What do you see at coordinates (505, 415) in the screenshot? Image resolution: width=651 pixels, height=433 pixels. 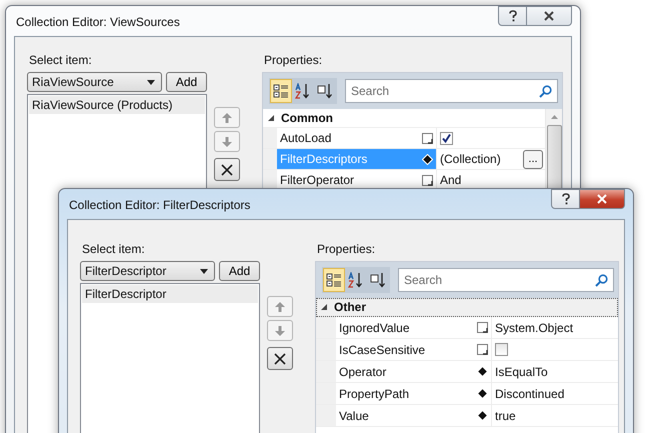 I see `property-value: true` at bounding box center [505, 415].